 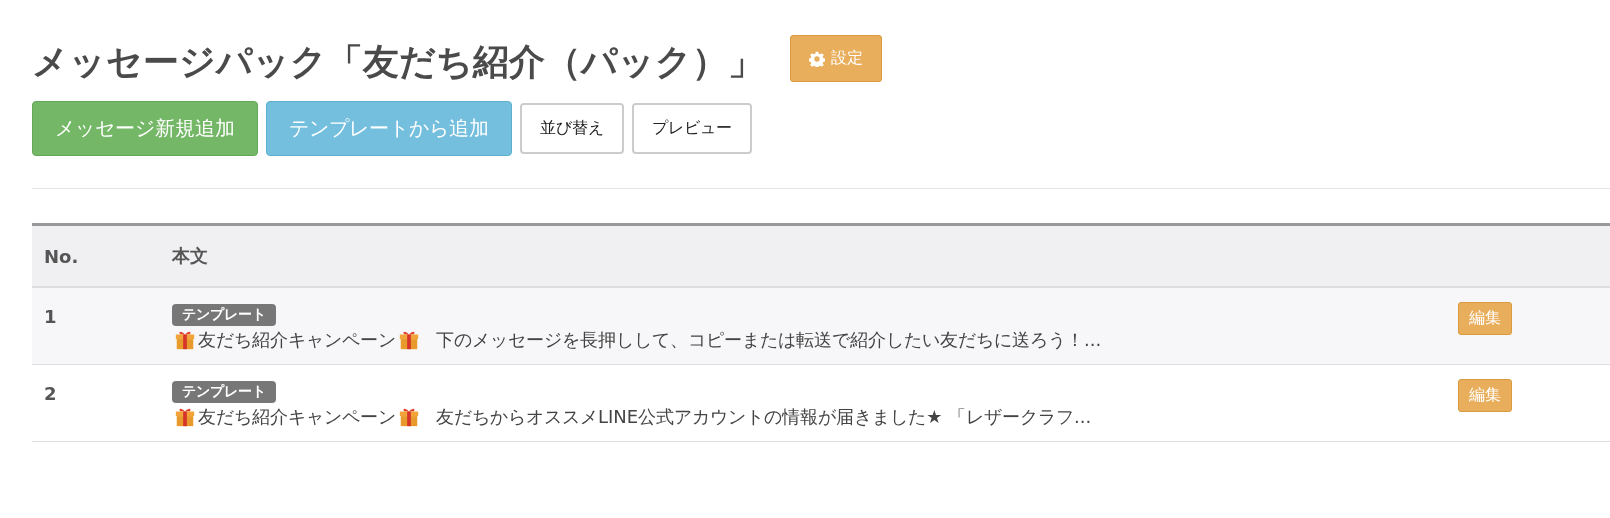 What do you see at coordinates (50, 316) in the screenshot?
I see `row-number: 1` at bounding box center [50, 316].